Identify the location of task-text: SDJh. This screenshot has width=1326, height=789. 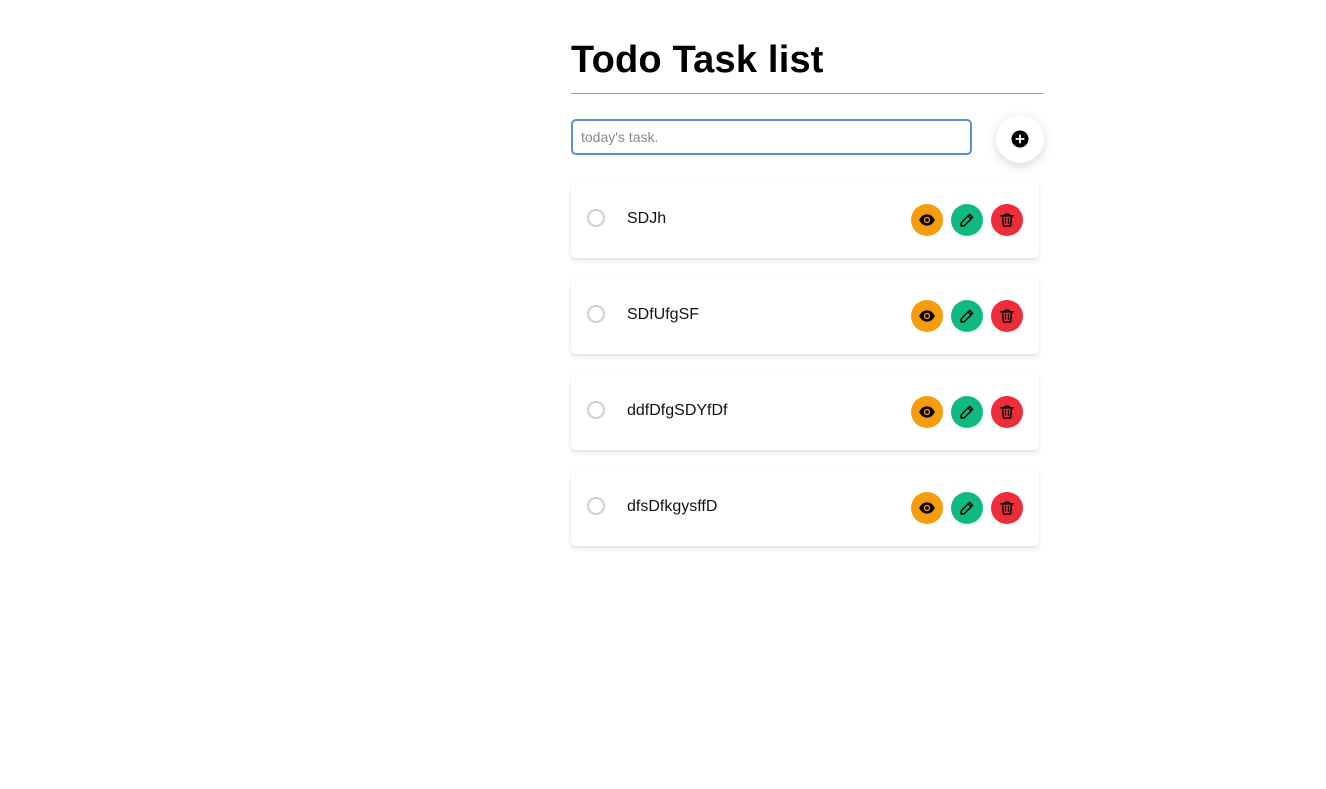
(647, 218).